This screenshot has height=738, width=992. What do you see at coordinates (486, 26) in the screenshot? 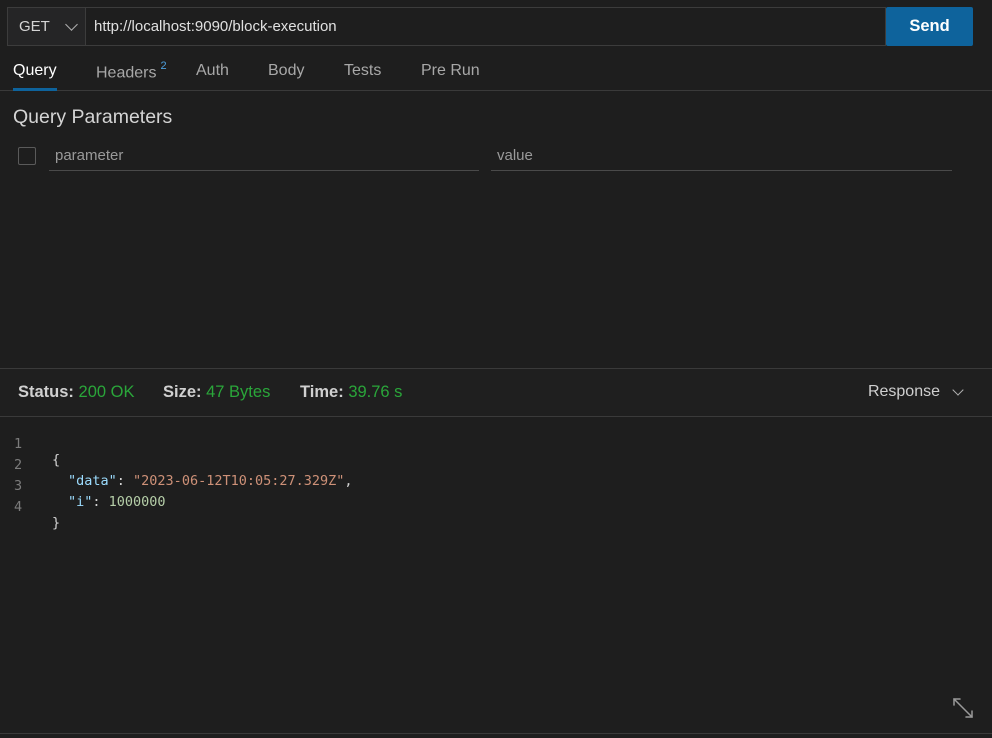
I see `url-input: http://localhost:9090/block-execution` at bounding box center [486, 26].